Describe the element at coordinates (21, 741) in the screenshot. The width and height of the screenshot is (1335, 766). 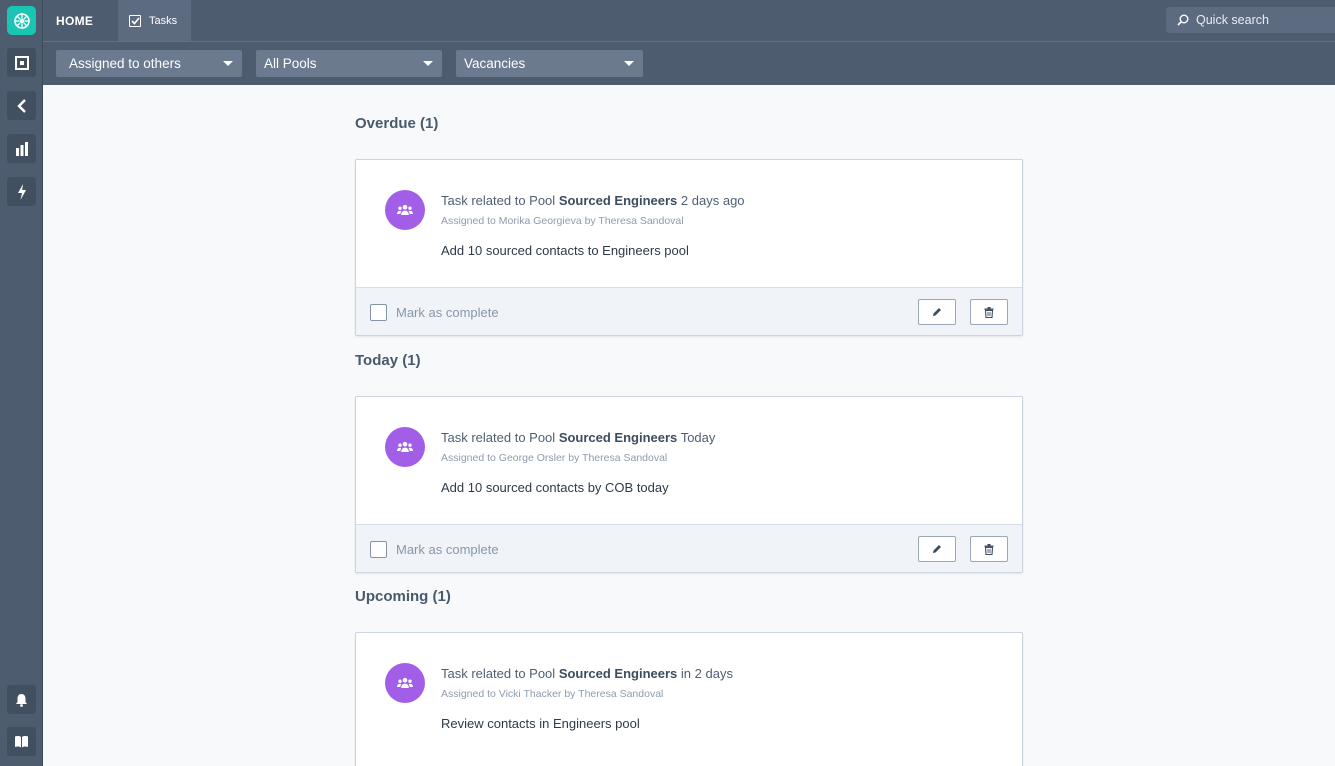
I see `book-icon` at that location.